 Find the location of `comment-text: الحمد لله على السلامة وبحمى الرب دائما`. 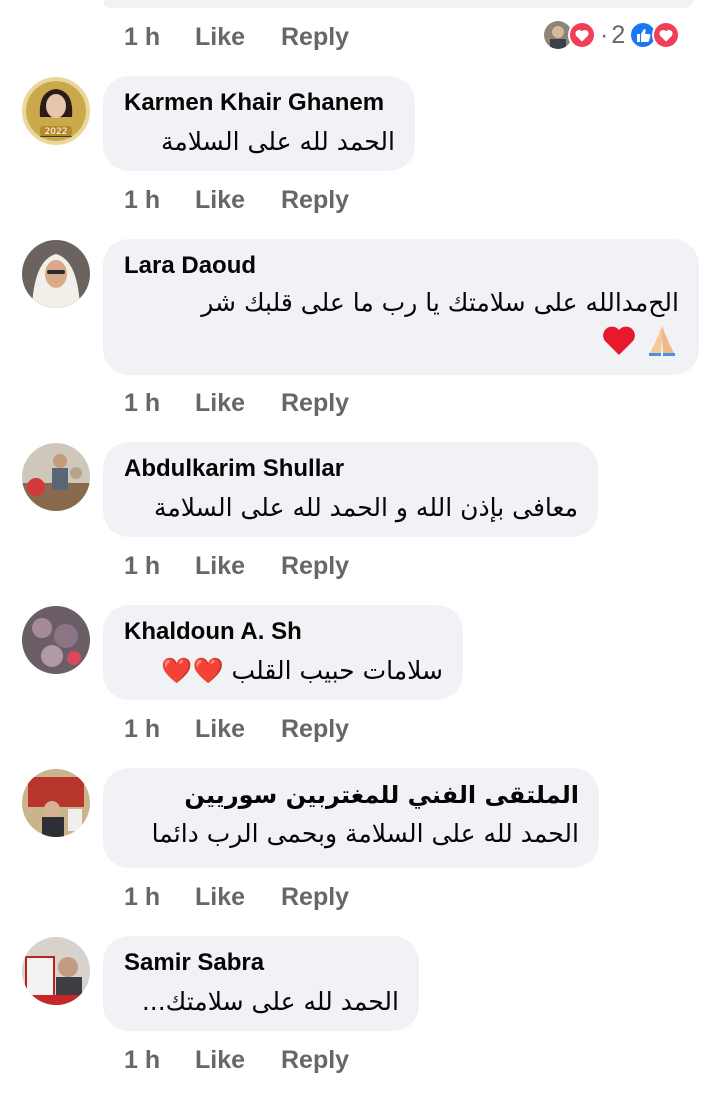

comment-text: الحمد لله على السلامة وبحمى الرب دائما is located at coordinates (365, 833).